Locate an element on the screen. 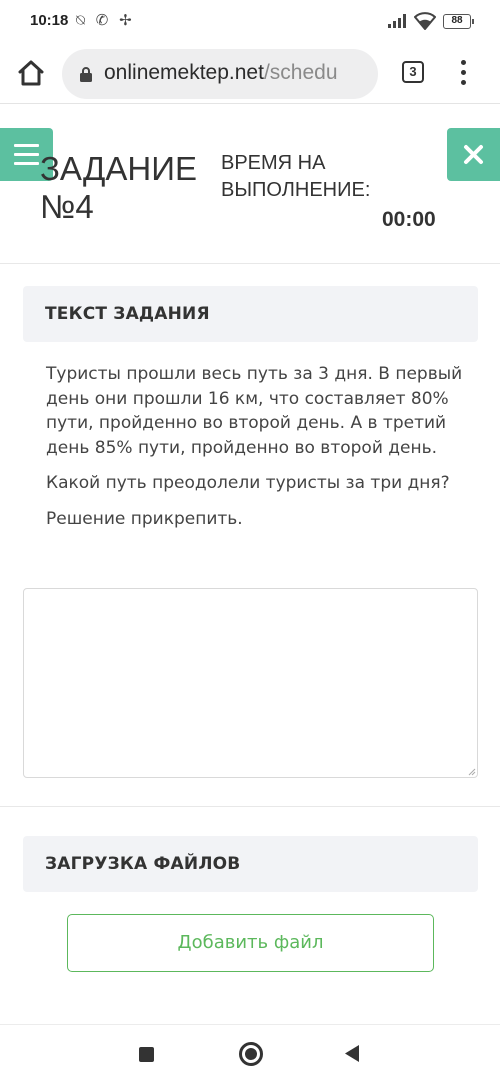 Image resolution: width=500 pixels, height=1083 pixels. url-text: onlinemektep.net/schedu is located at coordinates (221, 73).